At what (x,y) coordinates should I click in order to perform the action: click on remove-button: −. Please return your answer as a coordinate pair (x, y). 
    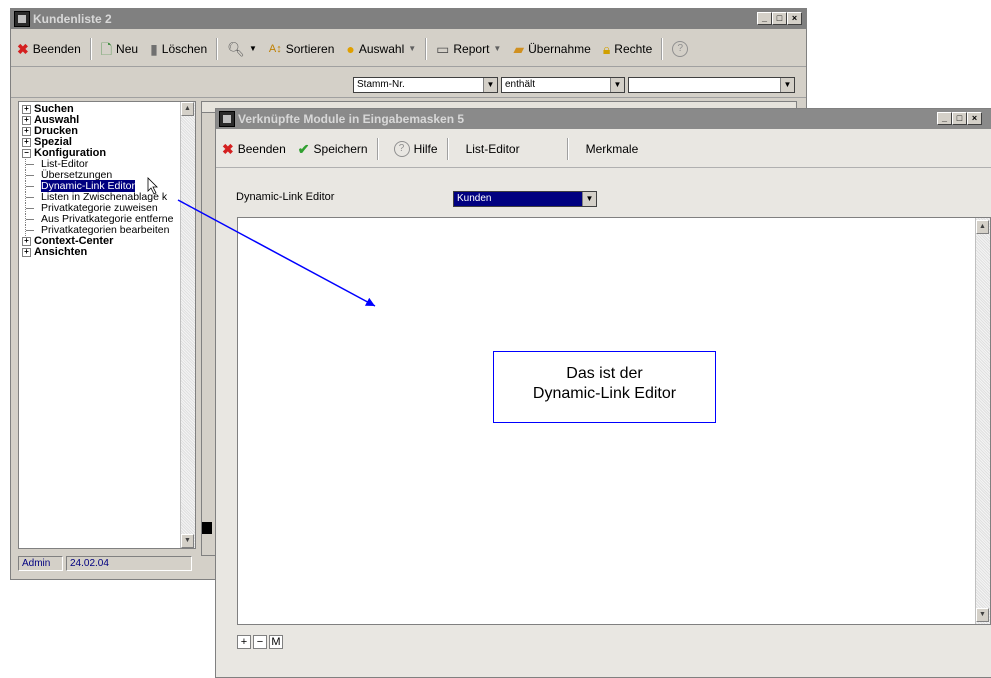
    Looking at the image, I should click on (260, 642).